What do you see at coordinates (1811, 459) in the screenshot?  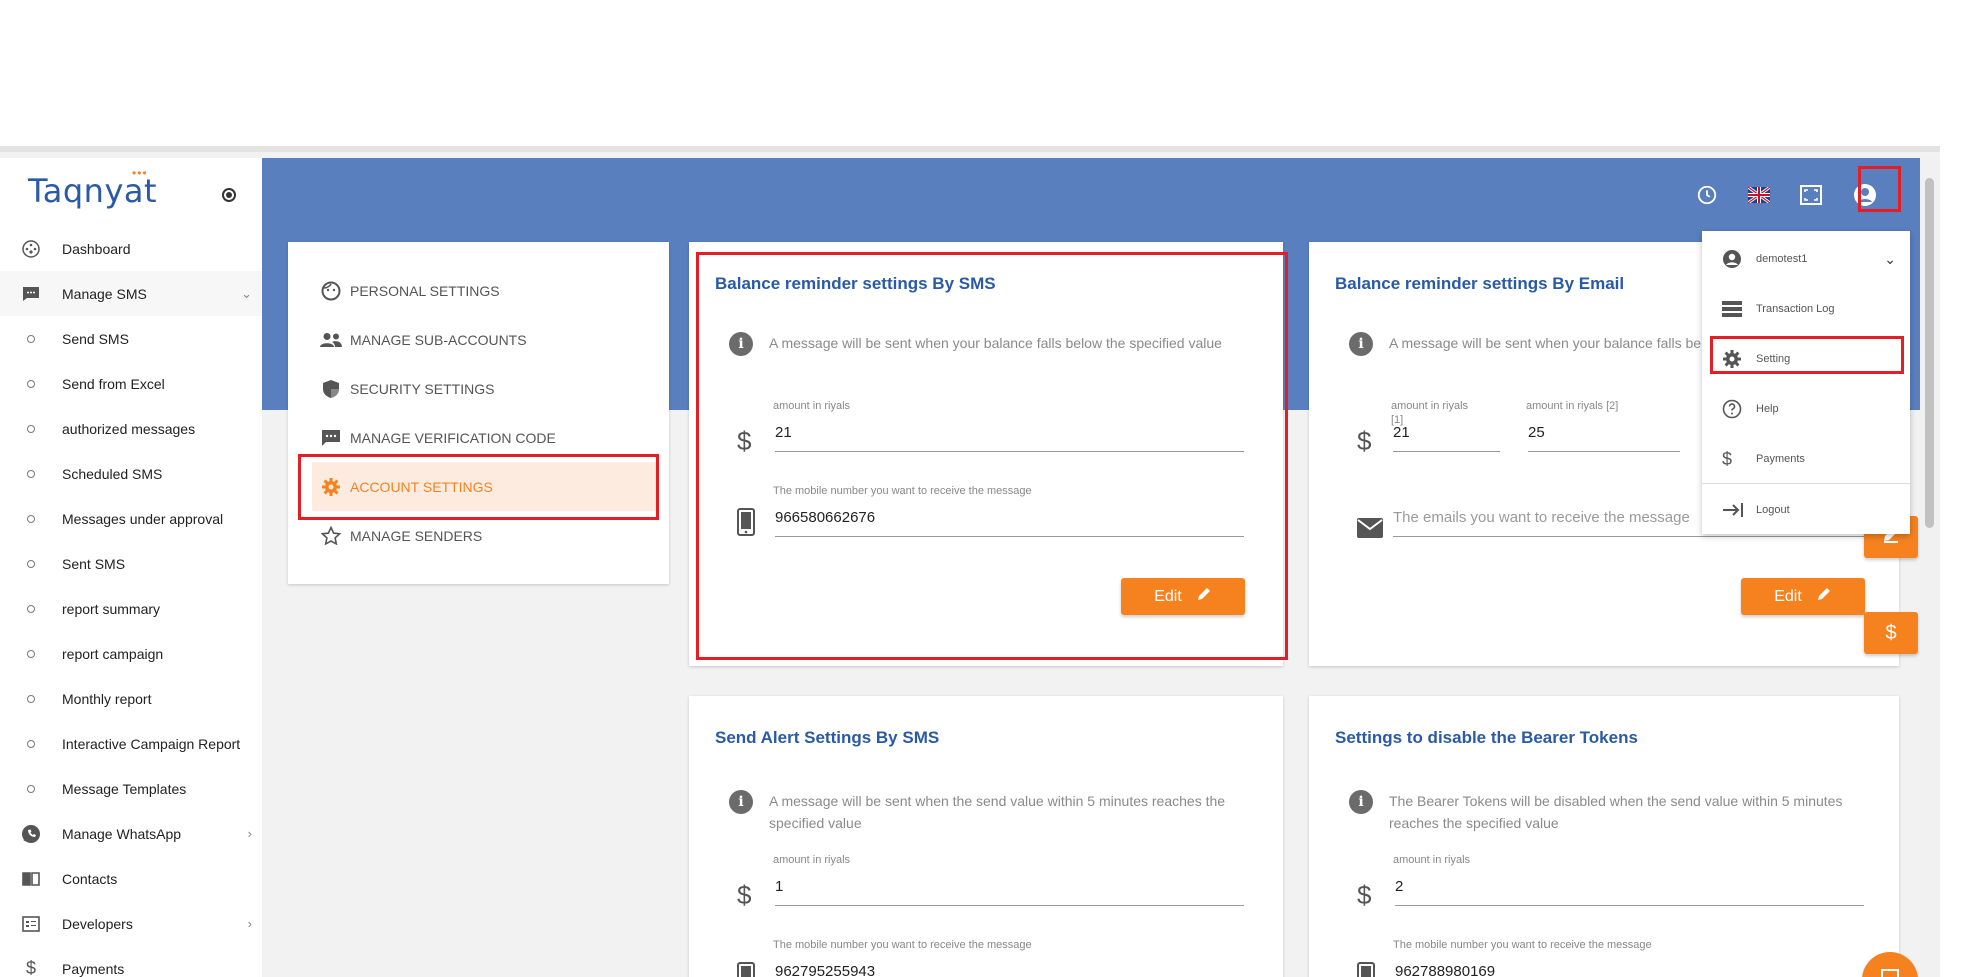 I see `user-menu-payments: $ Payments` at bounding box center [1811, 459].